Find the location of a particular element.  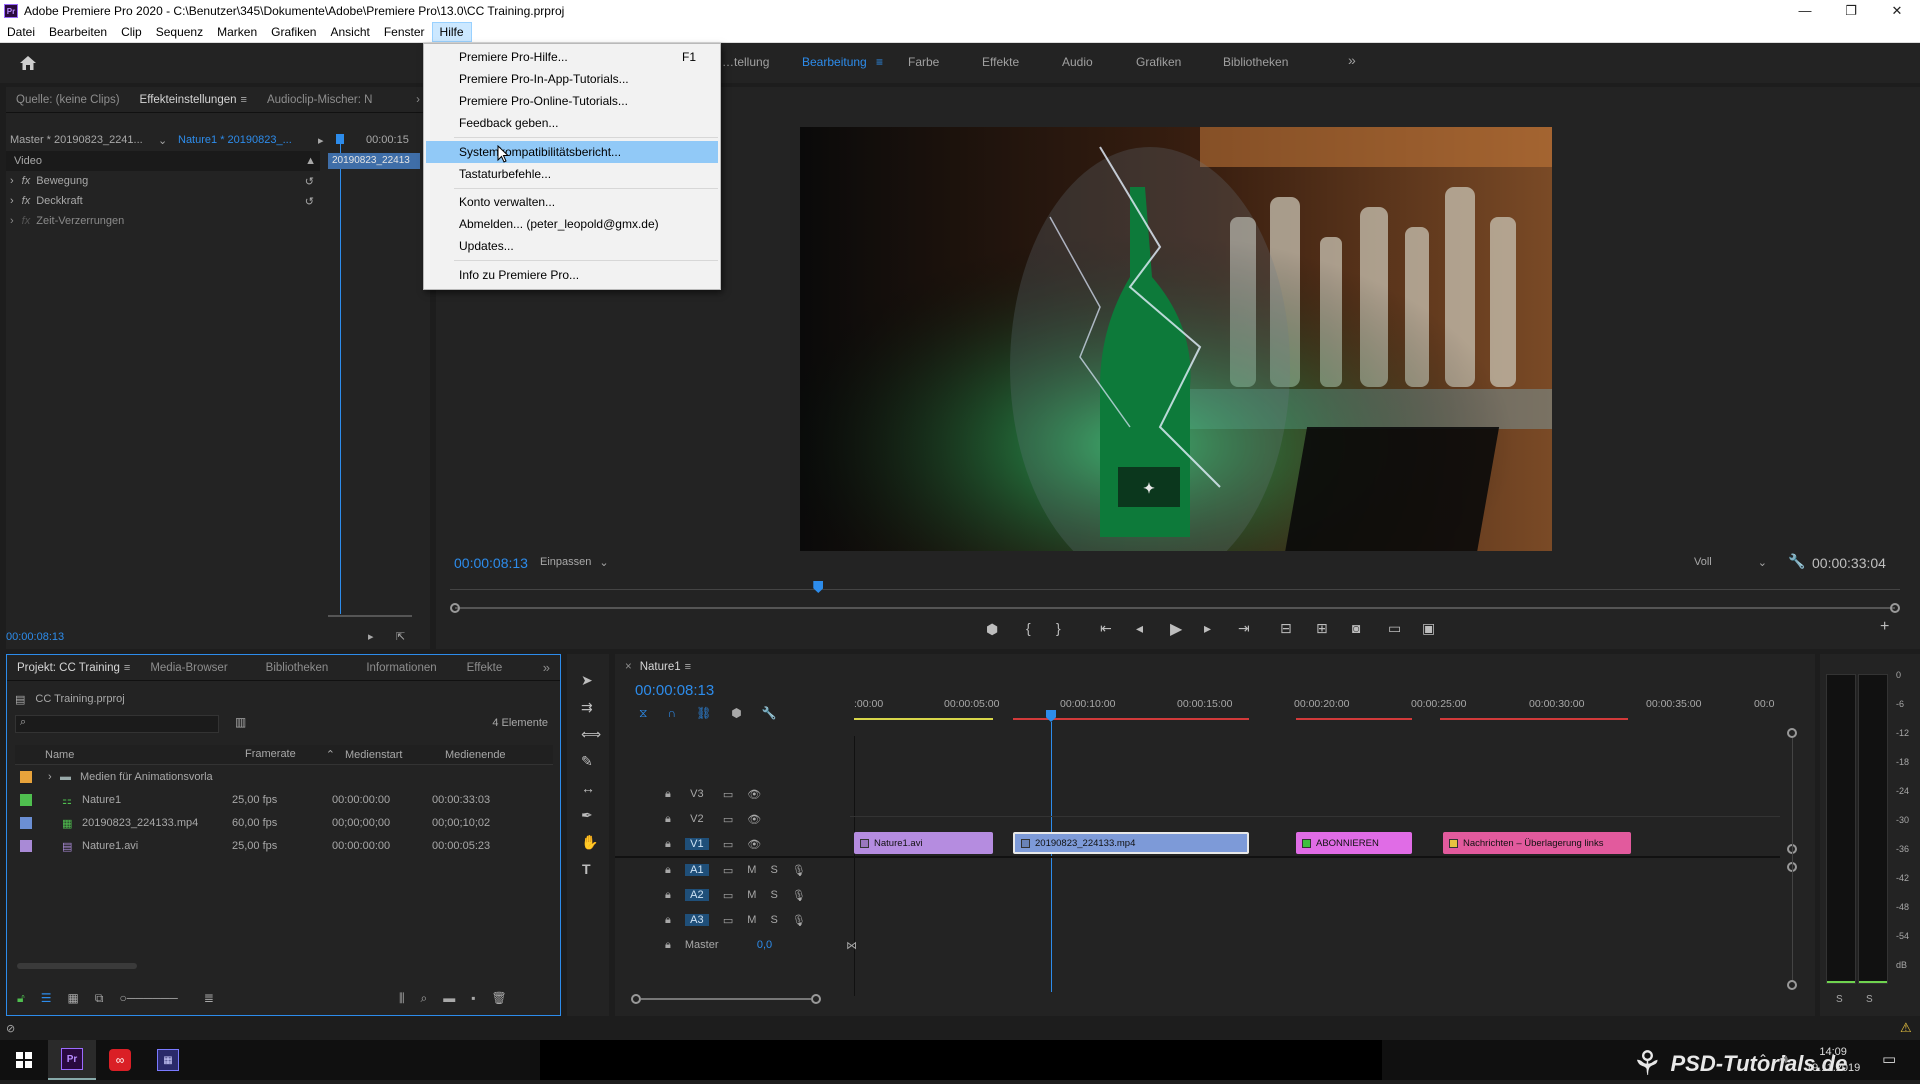

workspace-tab-farbe: Farbe is located at coordinates (923, 62).